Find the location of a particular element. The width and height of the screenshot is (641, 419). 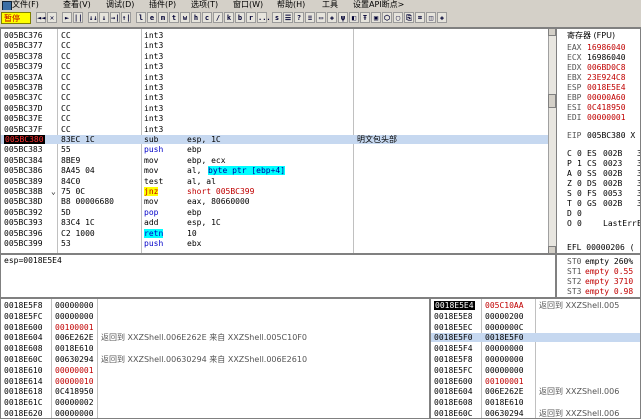

stack-row: 0018E5E4 005C10AA 返回到 XXZShell.005 is located at coordinates (535, 305).